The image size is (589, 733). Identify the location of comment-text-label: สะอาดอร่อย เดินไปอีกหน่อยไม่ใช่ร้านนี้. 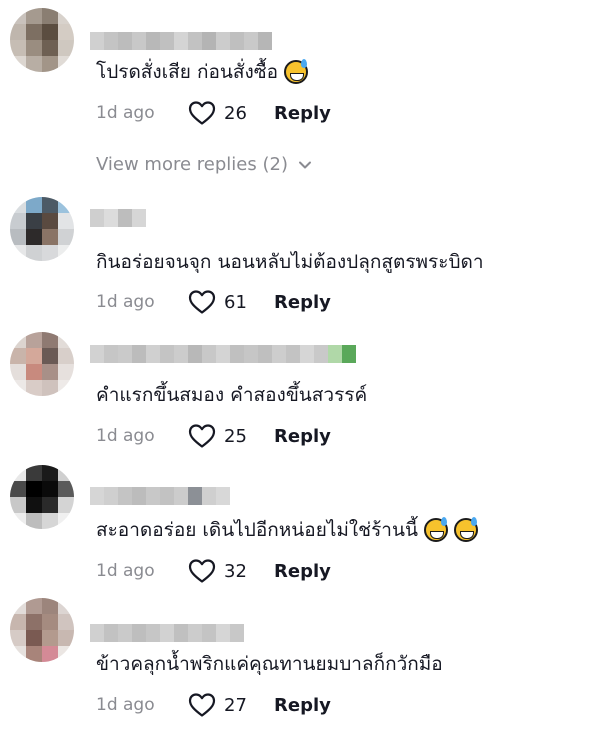
(257, 530).